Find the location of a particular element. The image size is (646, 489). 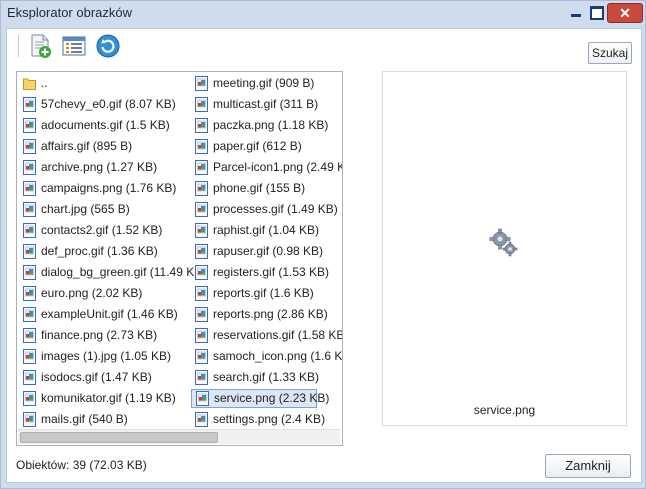

file-item: settings.png (2.4 KB) is located at coordinates (267, 419).